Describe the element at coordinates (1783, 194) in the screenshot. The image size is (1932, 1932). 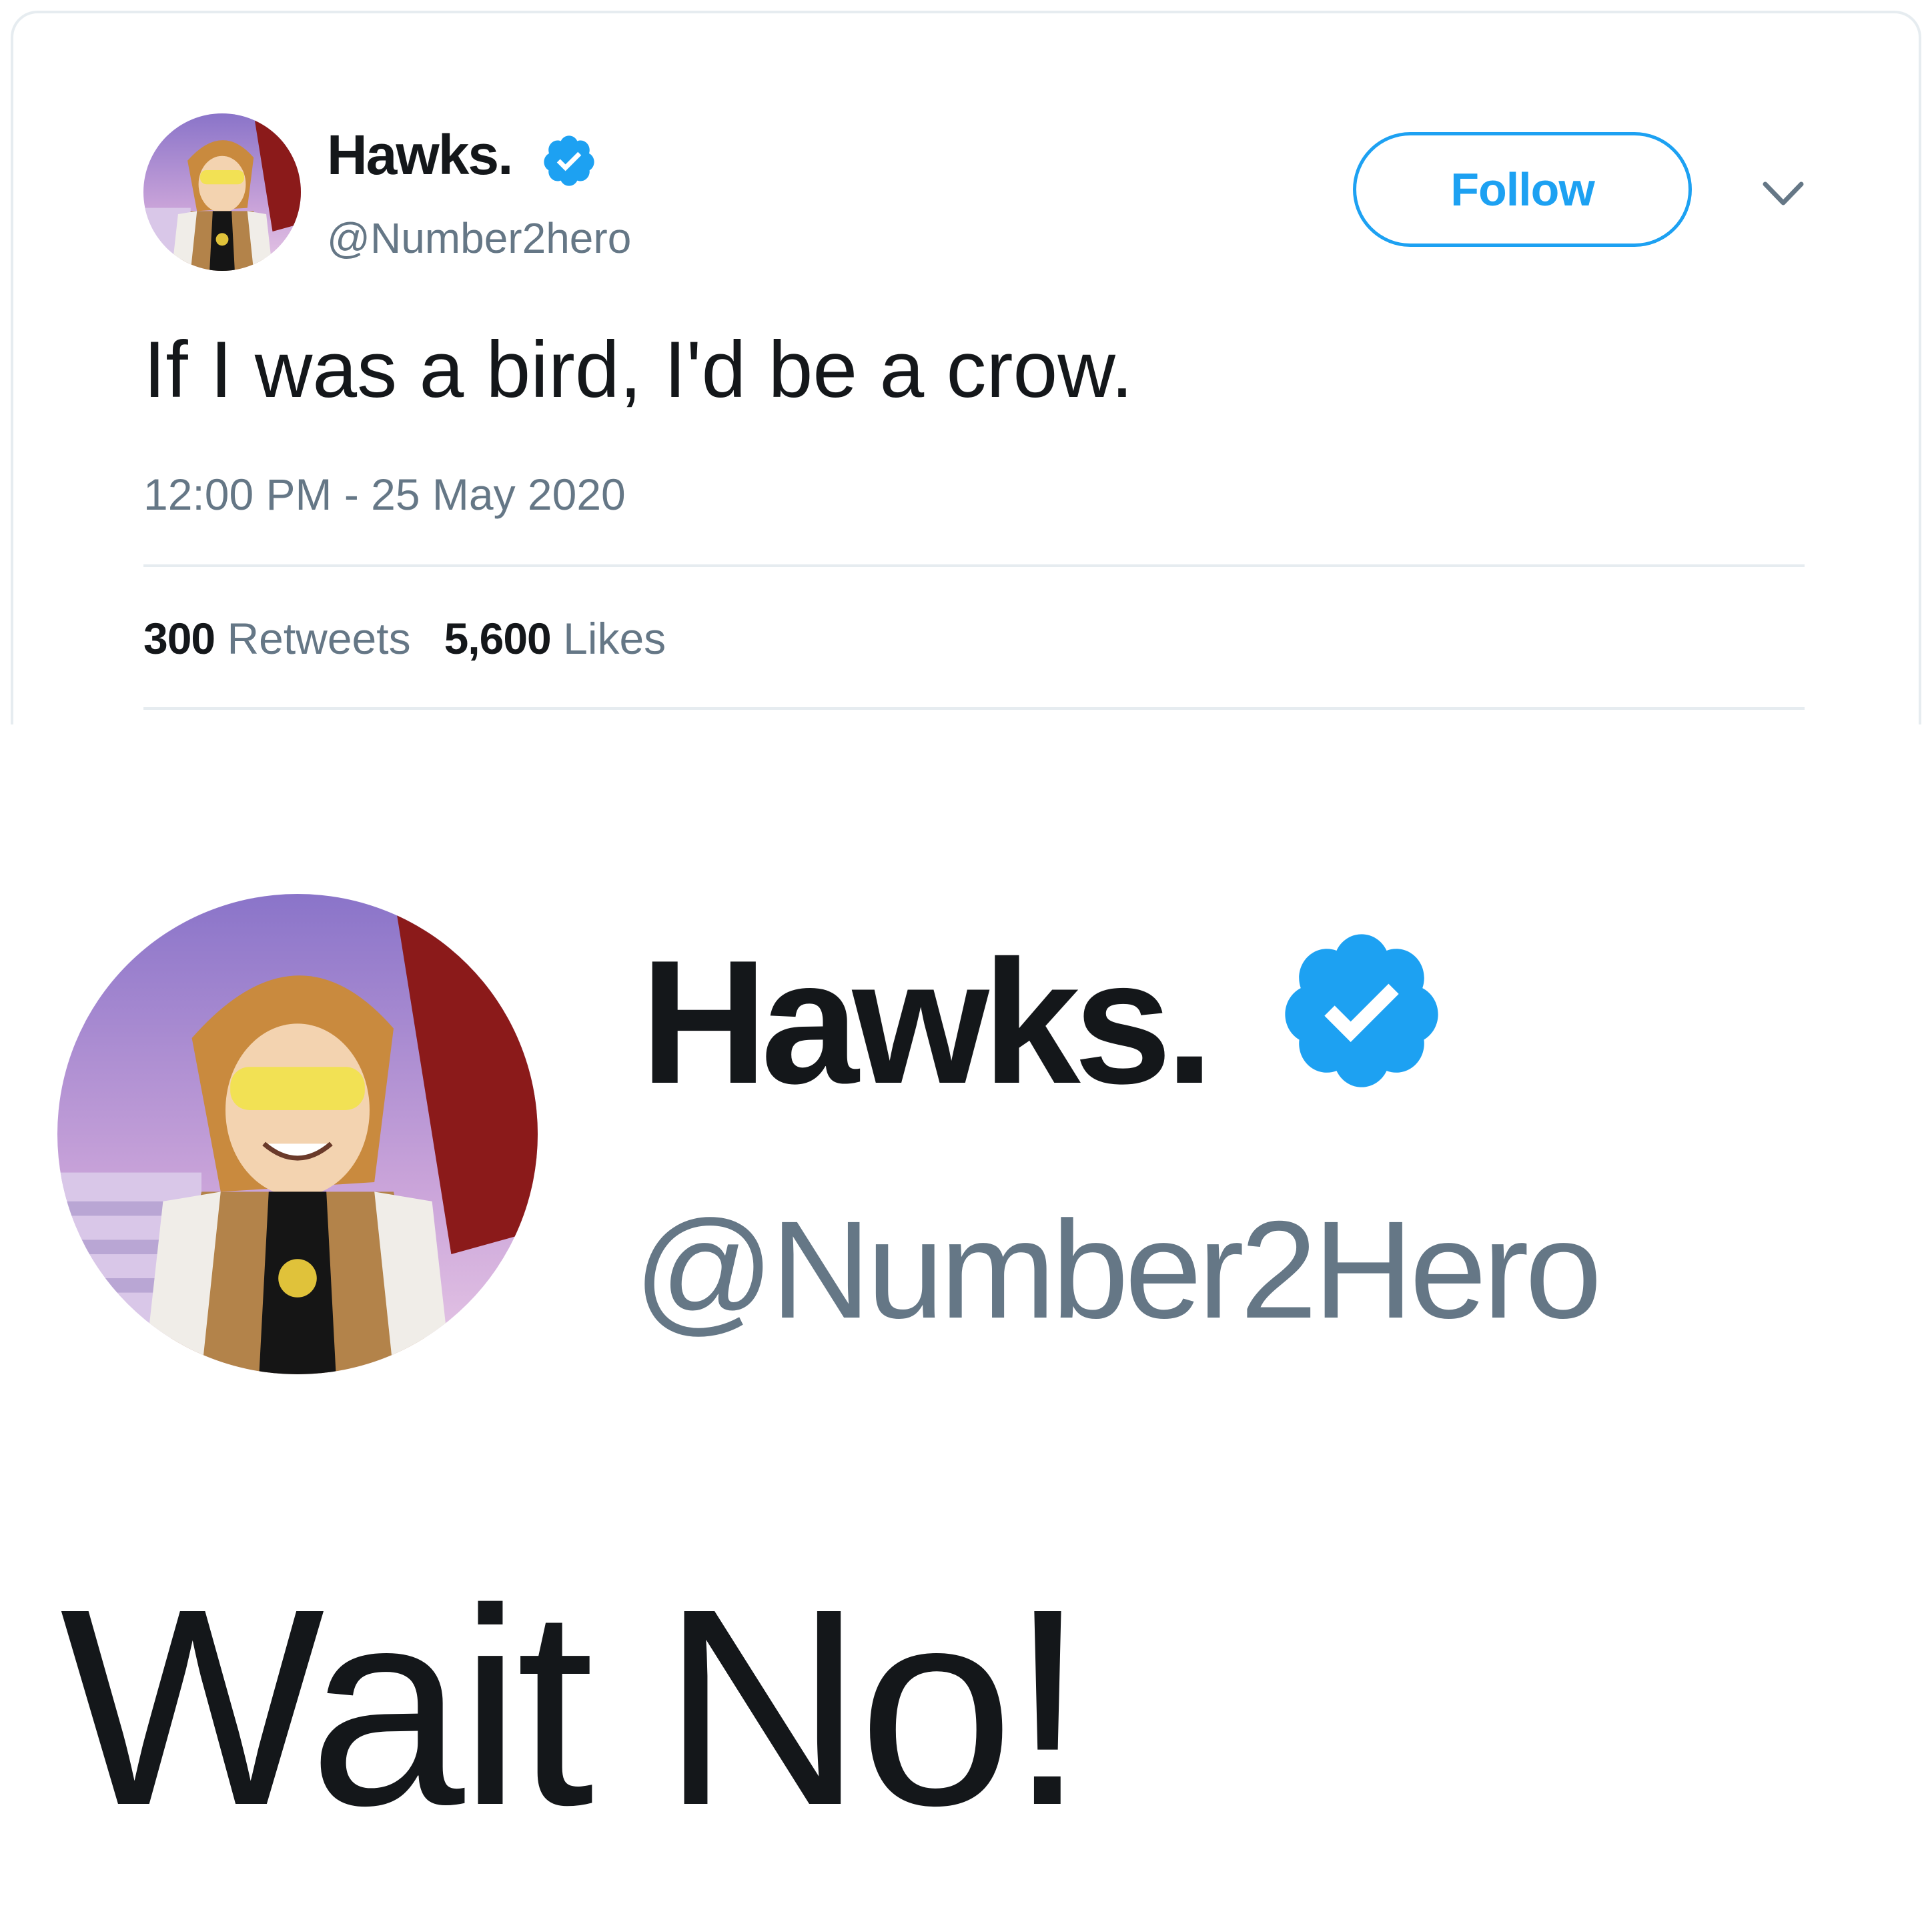
I see `chevron-down-icon` at that location.